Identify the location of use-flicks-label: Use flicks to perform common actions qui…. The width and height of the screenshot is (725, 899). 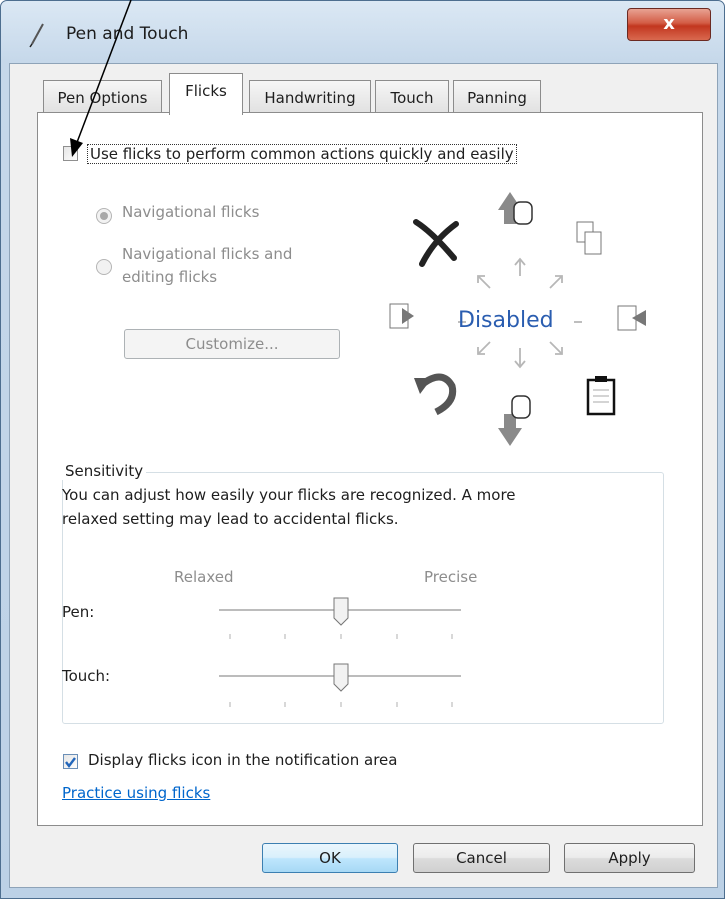
(302, 154).